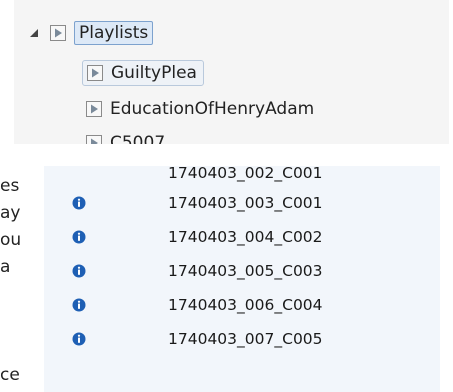 This screenshot has width=453, height=392. What do you see at coordinates (10, 213) in the screenshot?
I see `background-text-line: ay` at bounding box center [10, 213].